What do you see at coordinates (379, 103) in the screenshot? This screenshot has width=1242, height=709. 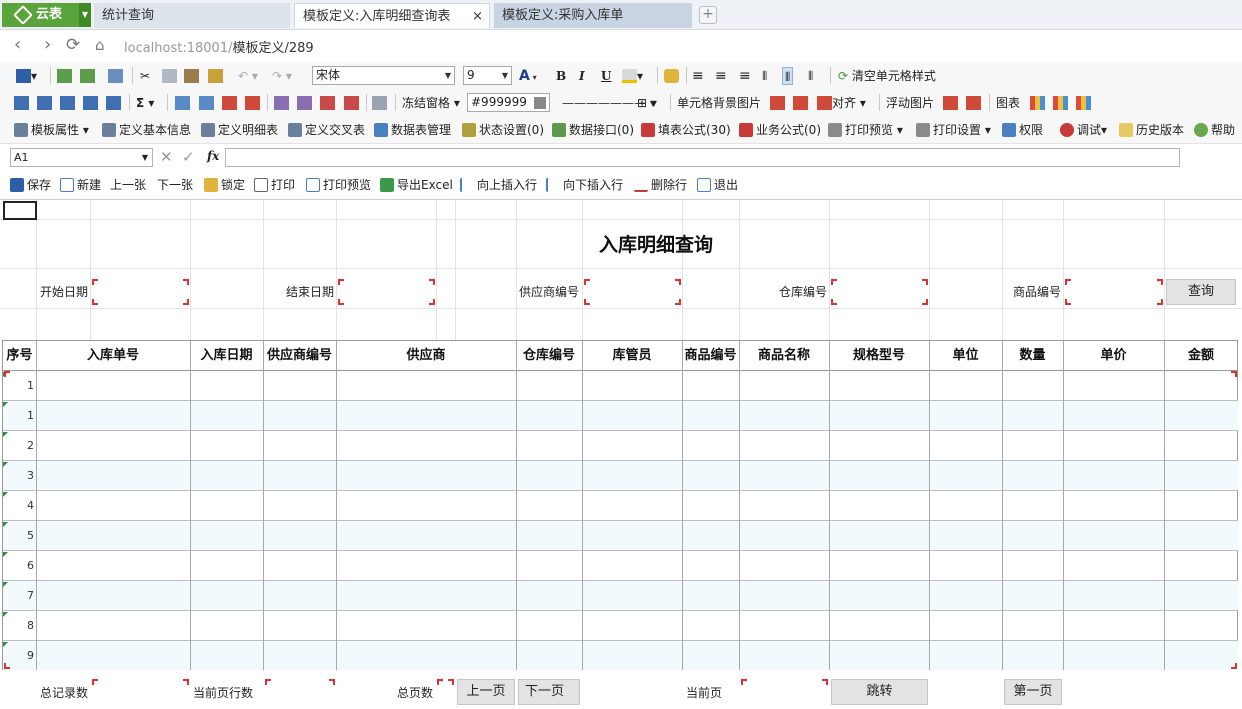 I see `percent-icon` at bounding box center [379, 103].